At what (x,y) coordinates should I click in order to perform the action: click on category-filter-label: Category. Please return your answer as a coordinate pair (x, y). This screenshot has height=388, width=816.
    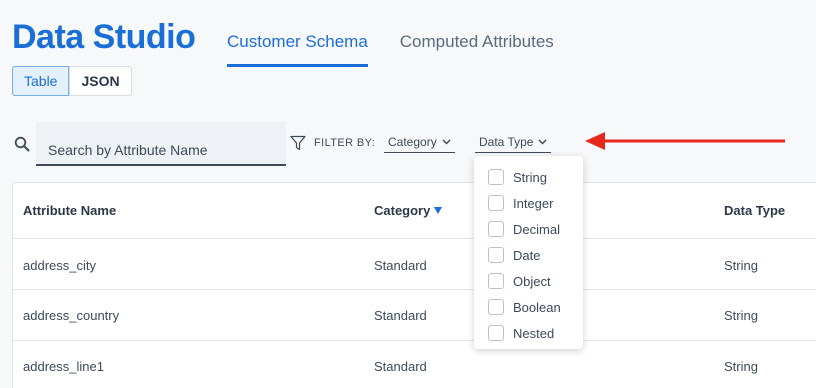
    Looking at the image, I should click on (412, 142).